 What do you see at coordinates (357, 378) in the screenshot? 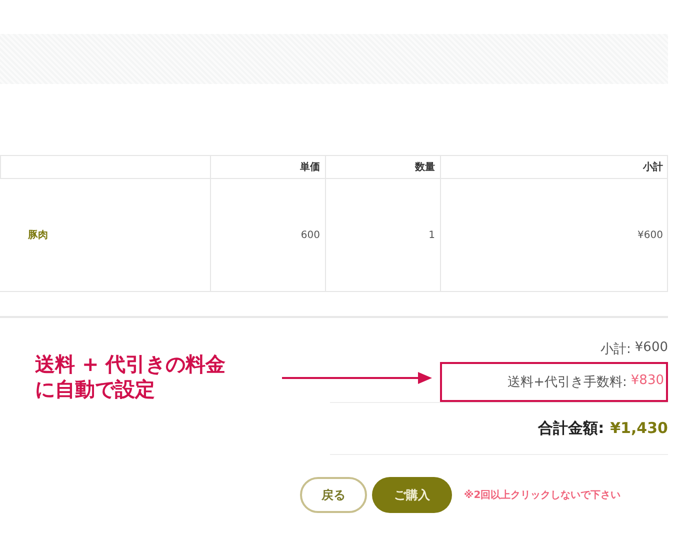
I see `arrow-icon` at bounding box center [357, 378].